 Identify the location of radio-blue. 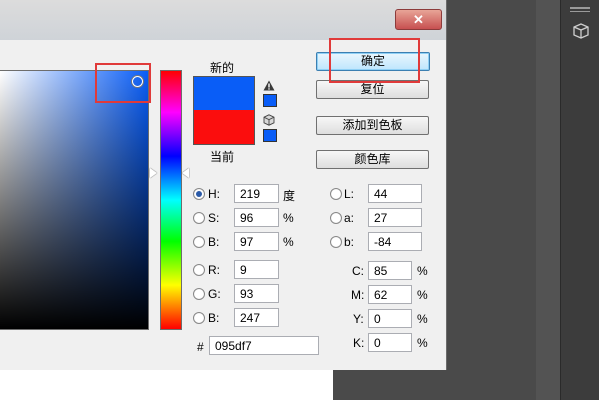
(199, 318).